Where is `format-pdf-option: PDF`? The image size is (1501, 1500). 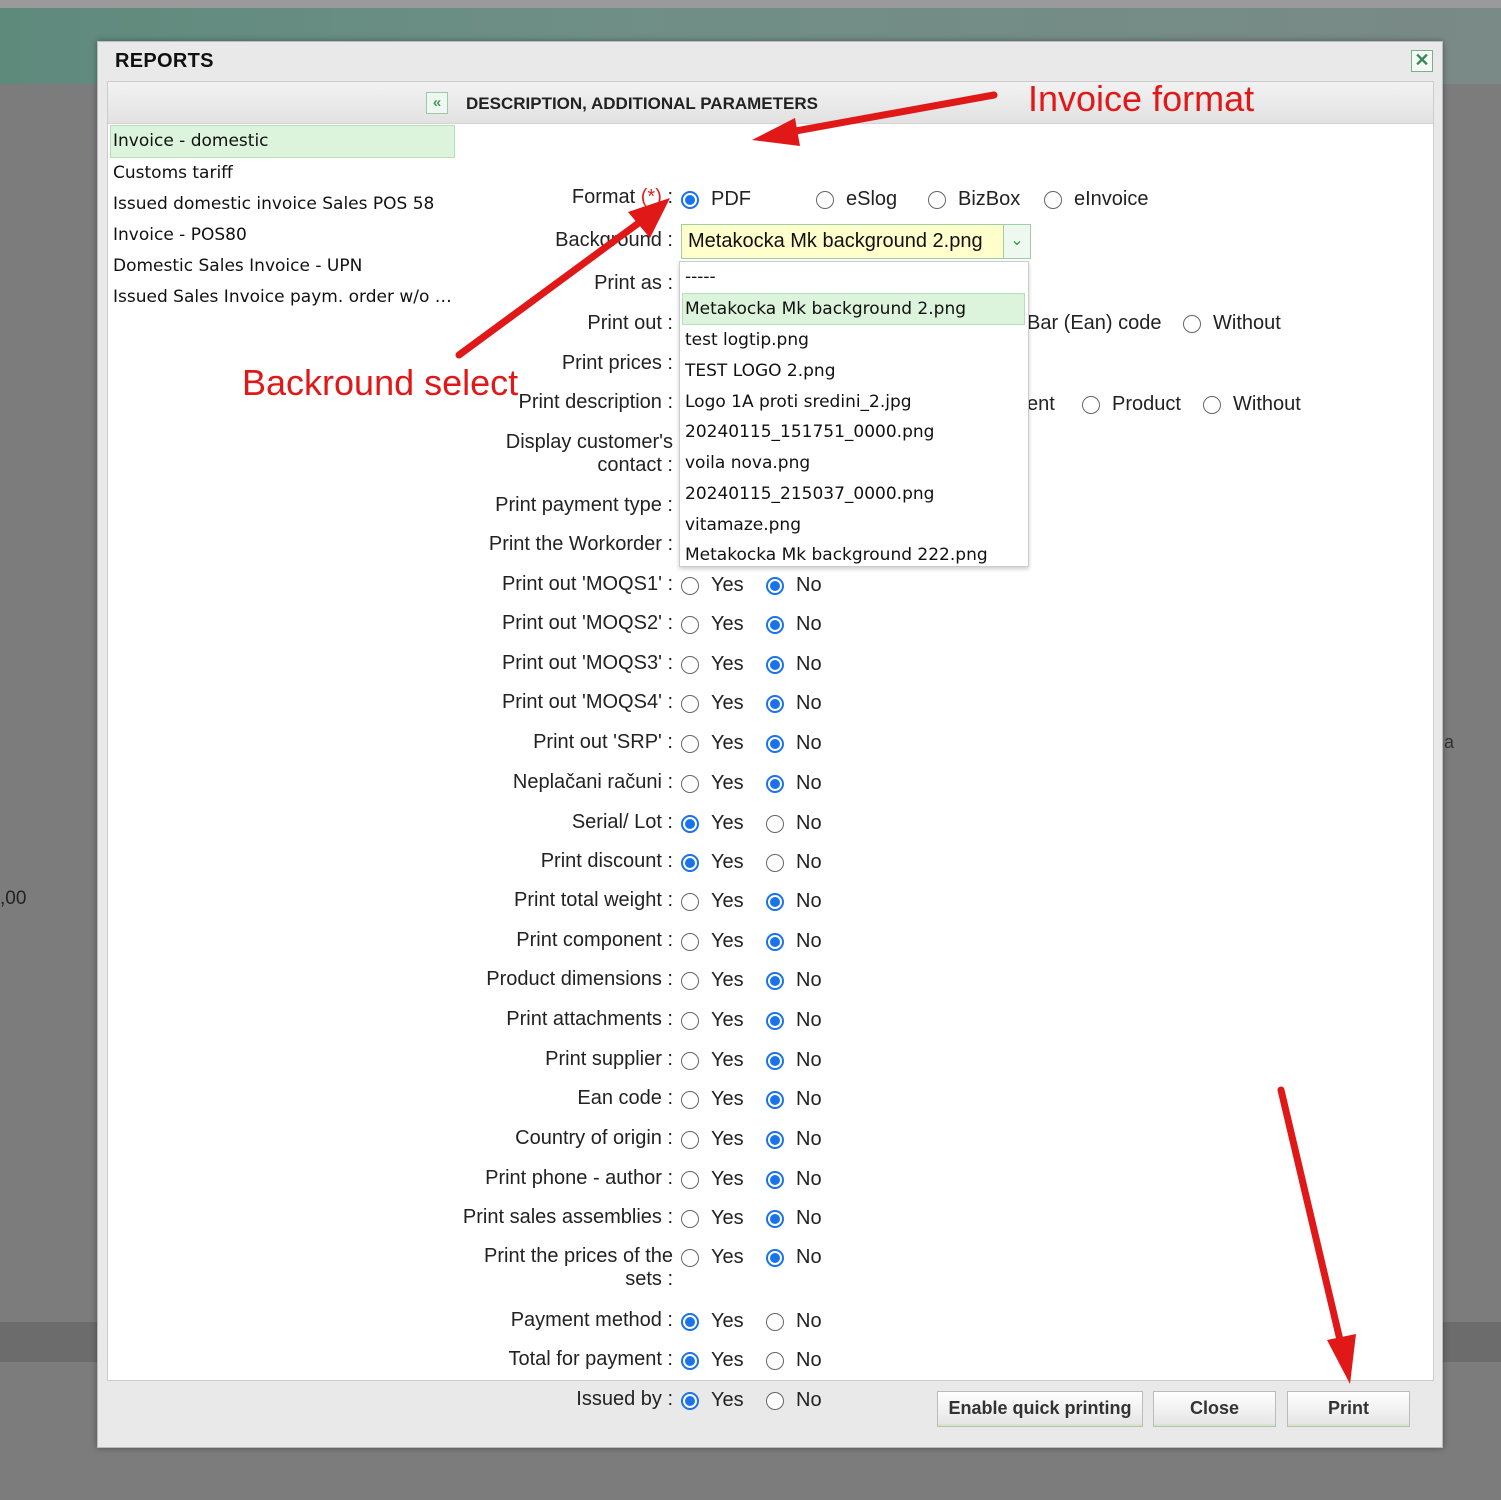
format-pdf-option: PDF is located at coordinates (716, 199).